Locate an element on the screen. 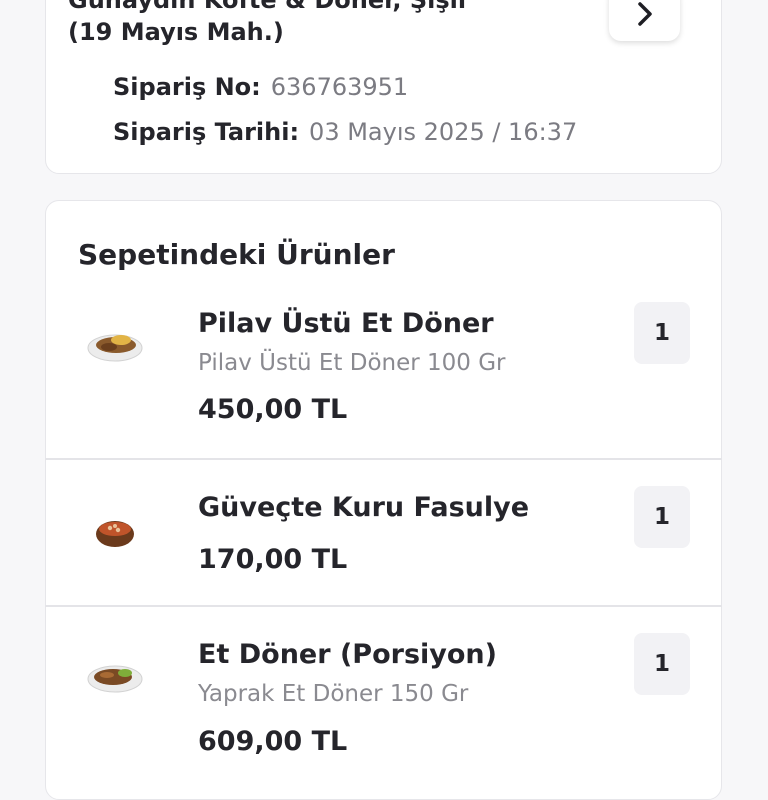 This screenshot has height=800, width=768. order-date-value: 03 Mayıs 2025 / 16:37 is located at coordinates (443, 132).